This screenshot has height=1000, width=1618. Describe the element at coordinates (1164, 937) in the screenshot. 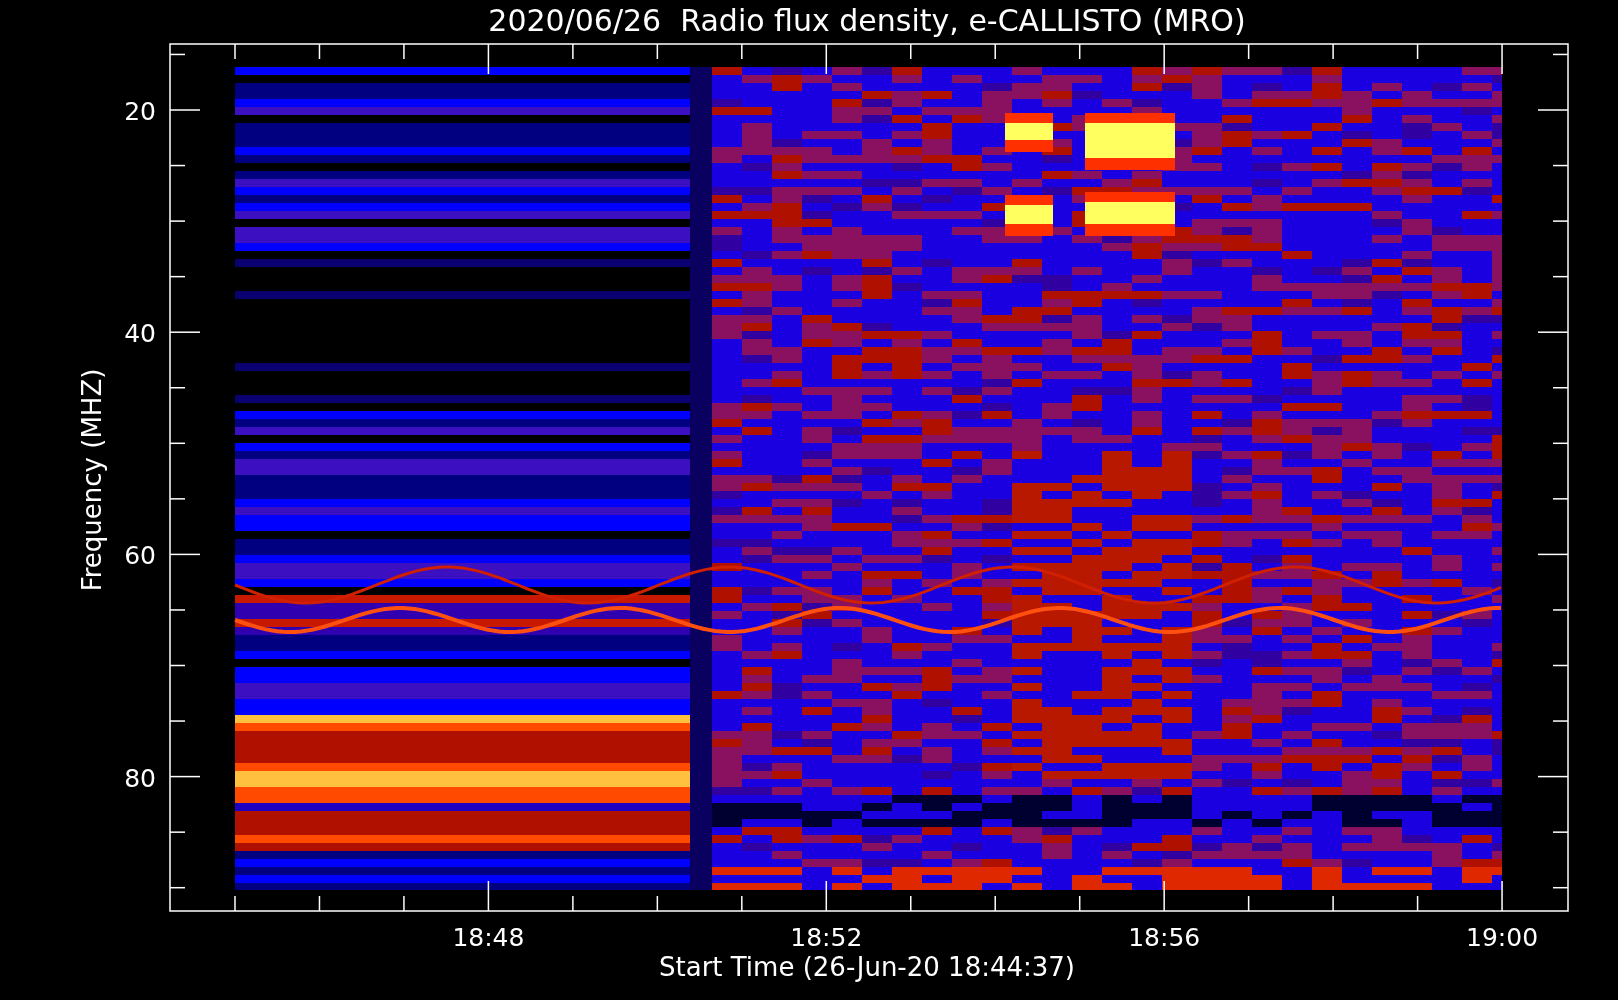

I see `x-tick-label: 18:56` at that location.